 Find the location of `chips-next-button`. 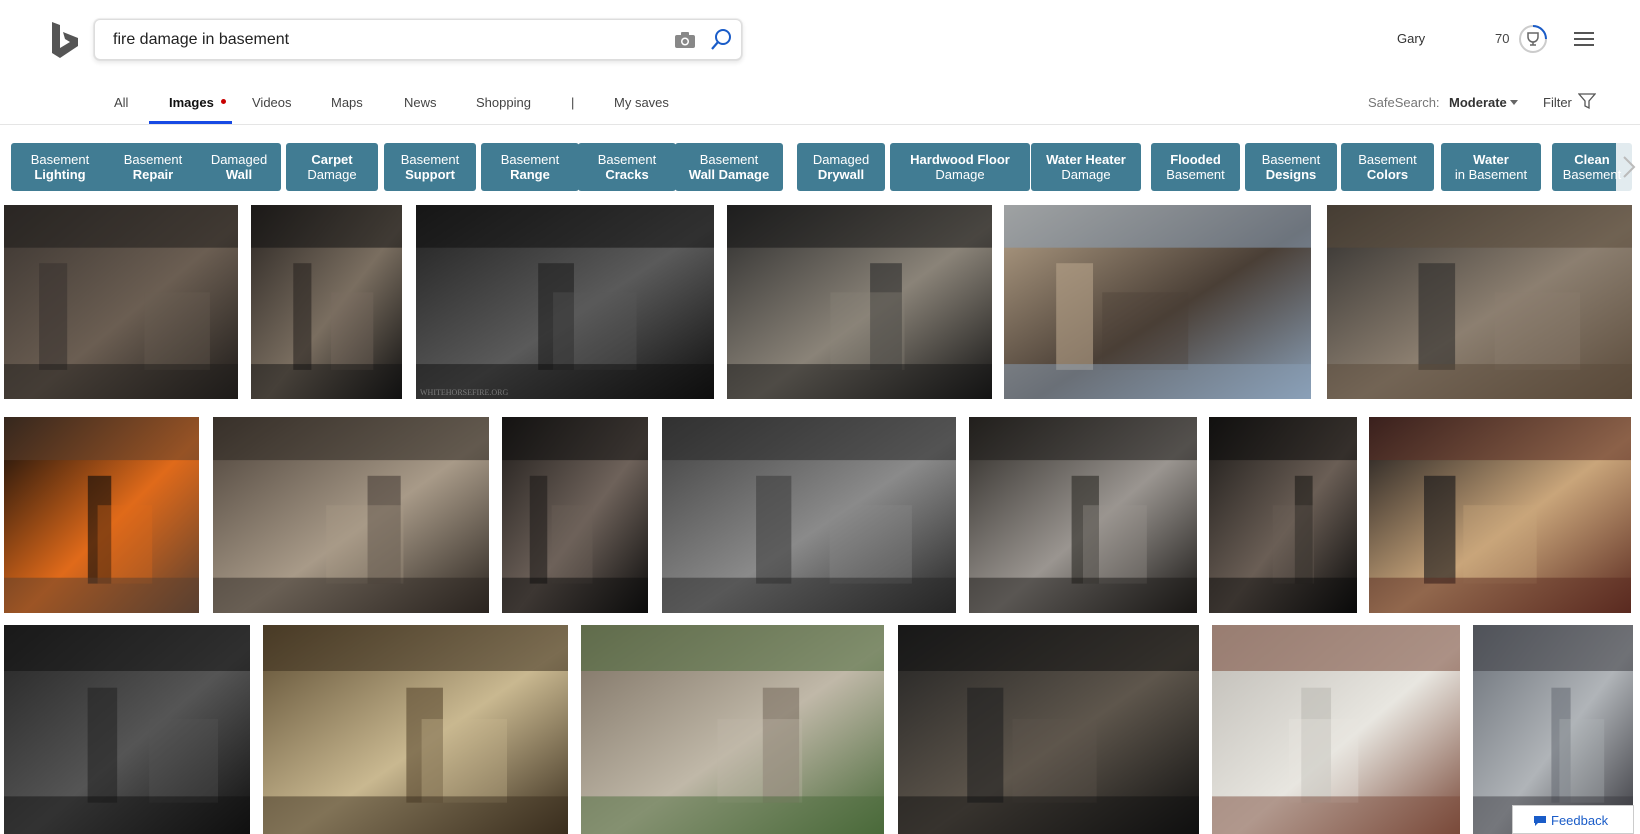

chips-next-button is located at coordinates (1628, 167).